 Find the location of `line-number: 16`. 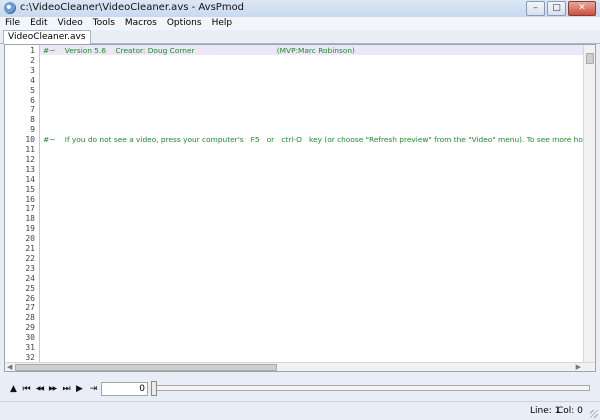

line-number: 16 is located at coordinates (30, 199).